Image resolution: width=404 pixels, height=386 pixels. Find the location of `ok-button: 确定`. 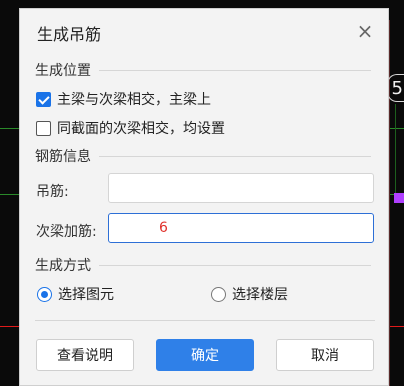

ok-button: 确定 is located at coordinates (205, 355).